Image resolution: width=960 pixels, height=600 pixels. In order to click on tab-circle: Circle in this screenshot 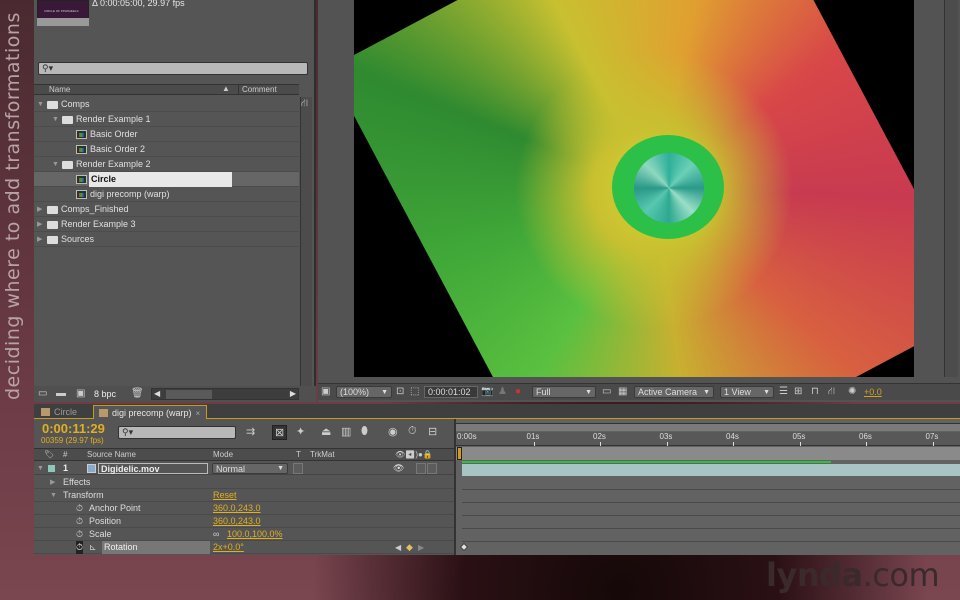, I will do `click(64, 412)`.